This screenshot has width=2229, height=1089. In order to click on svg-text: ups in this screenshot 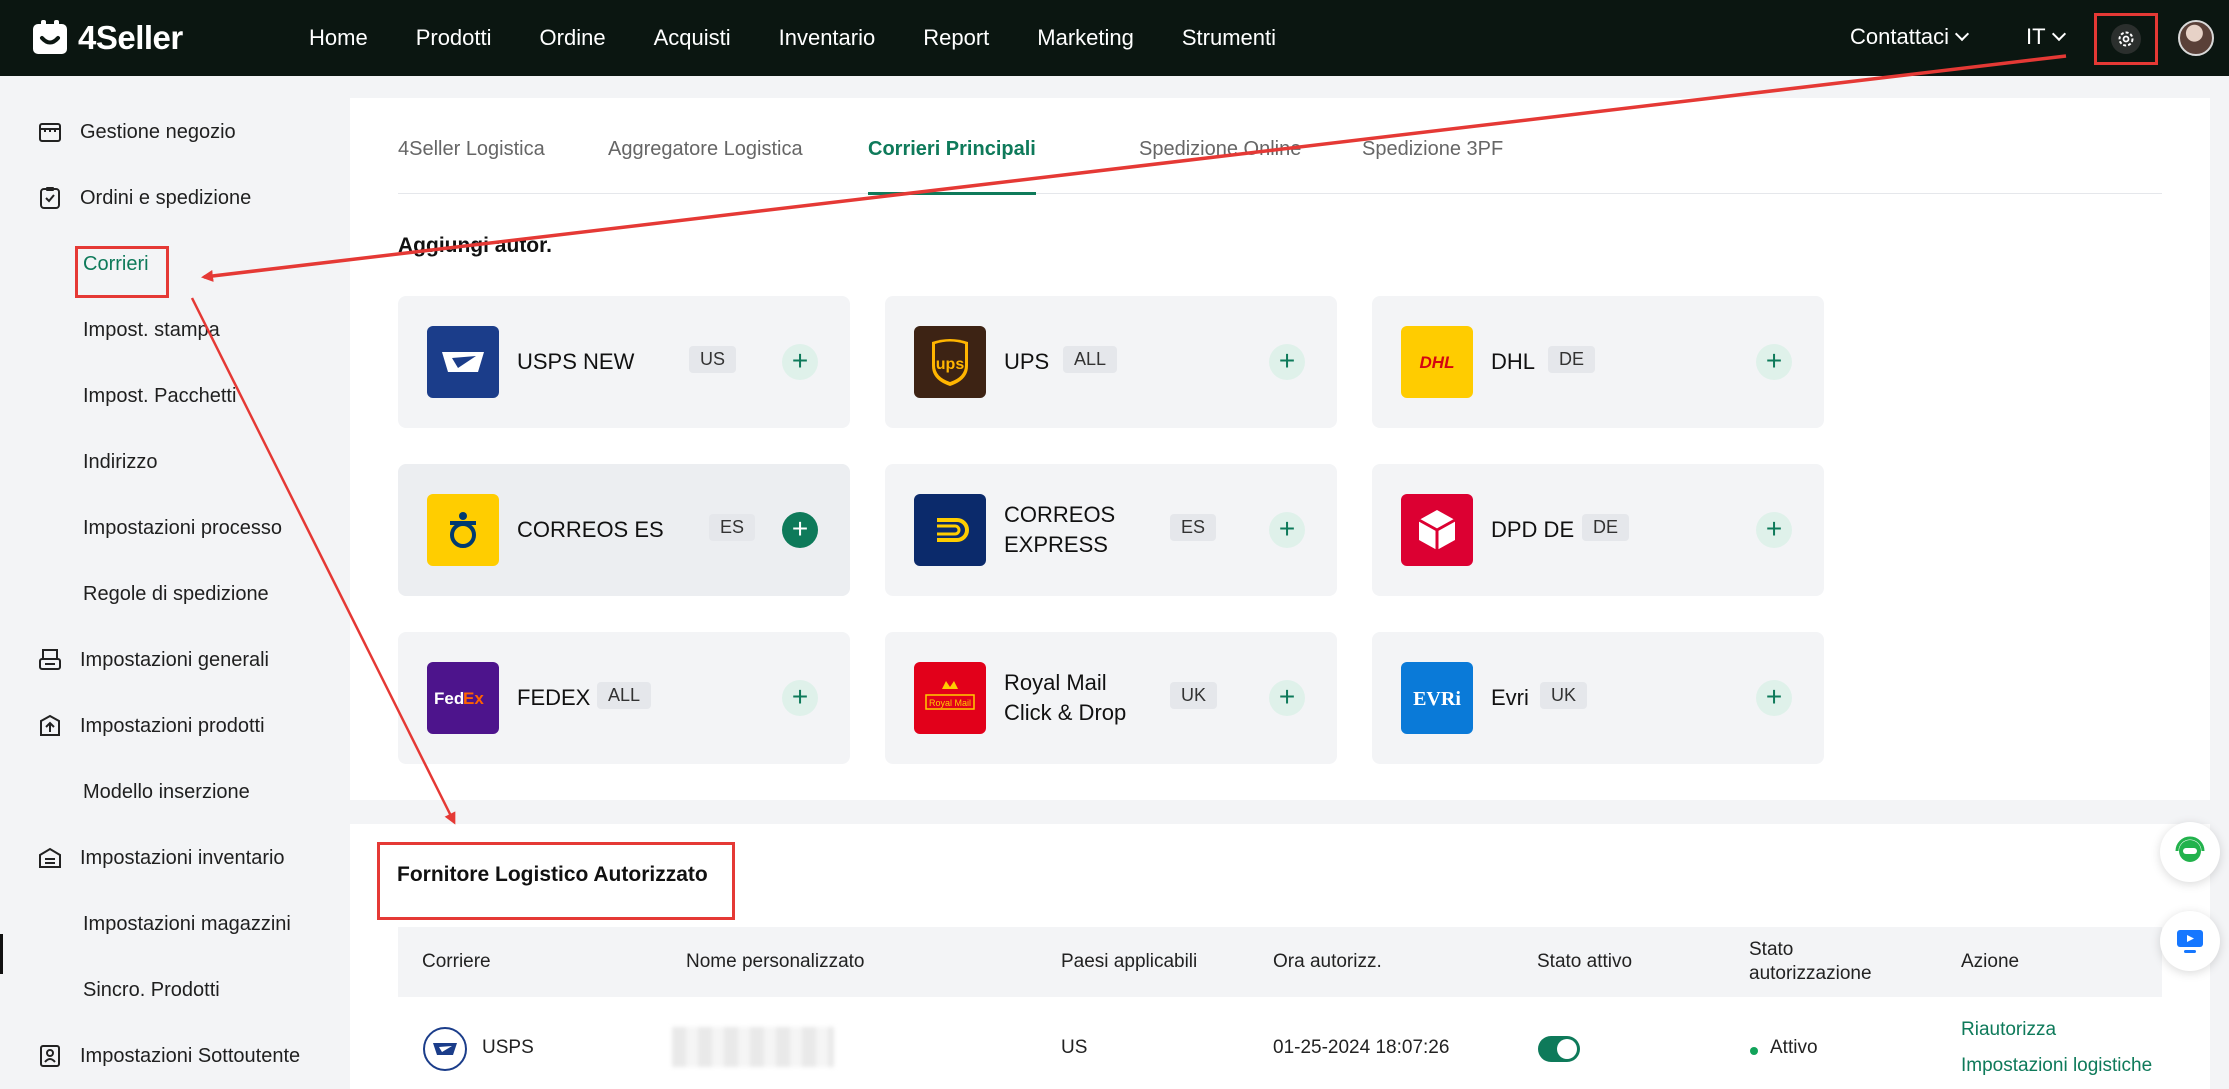, I will do `click(950, 364)`.